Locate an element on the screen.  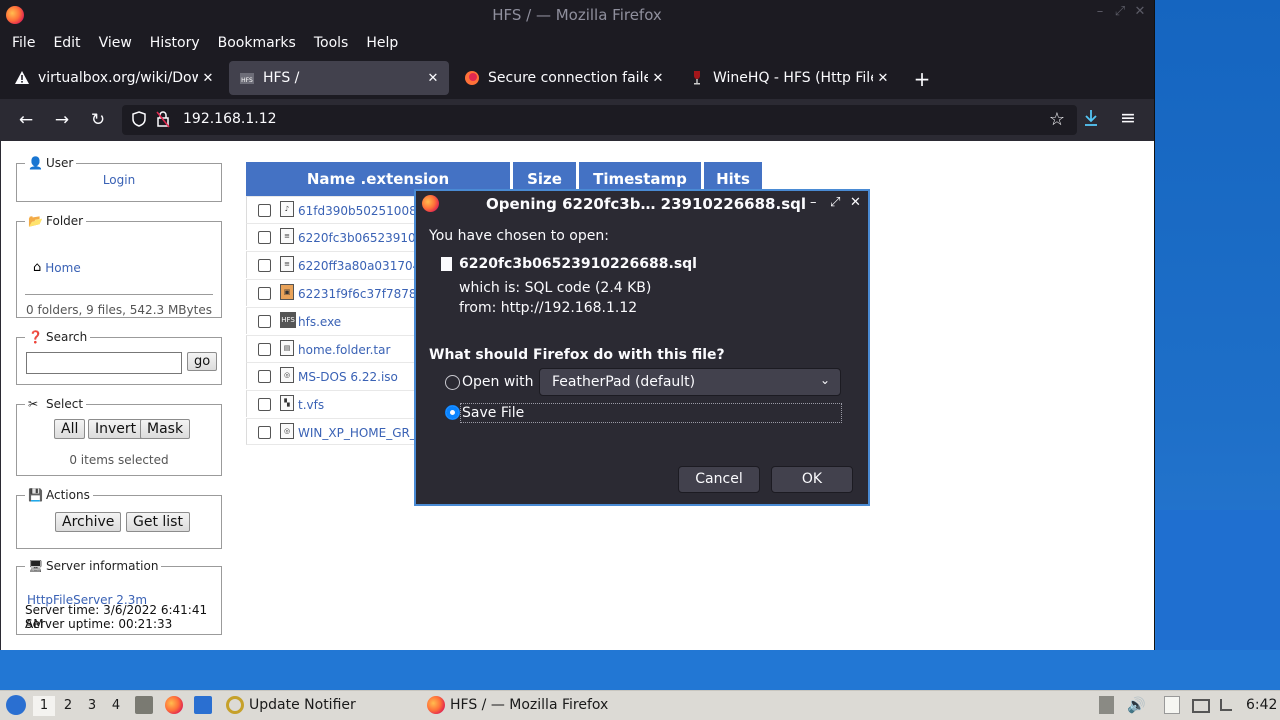
file-row: ▚ t.vfs is located at coordinates (331, 403).